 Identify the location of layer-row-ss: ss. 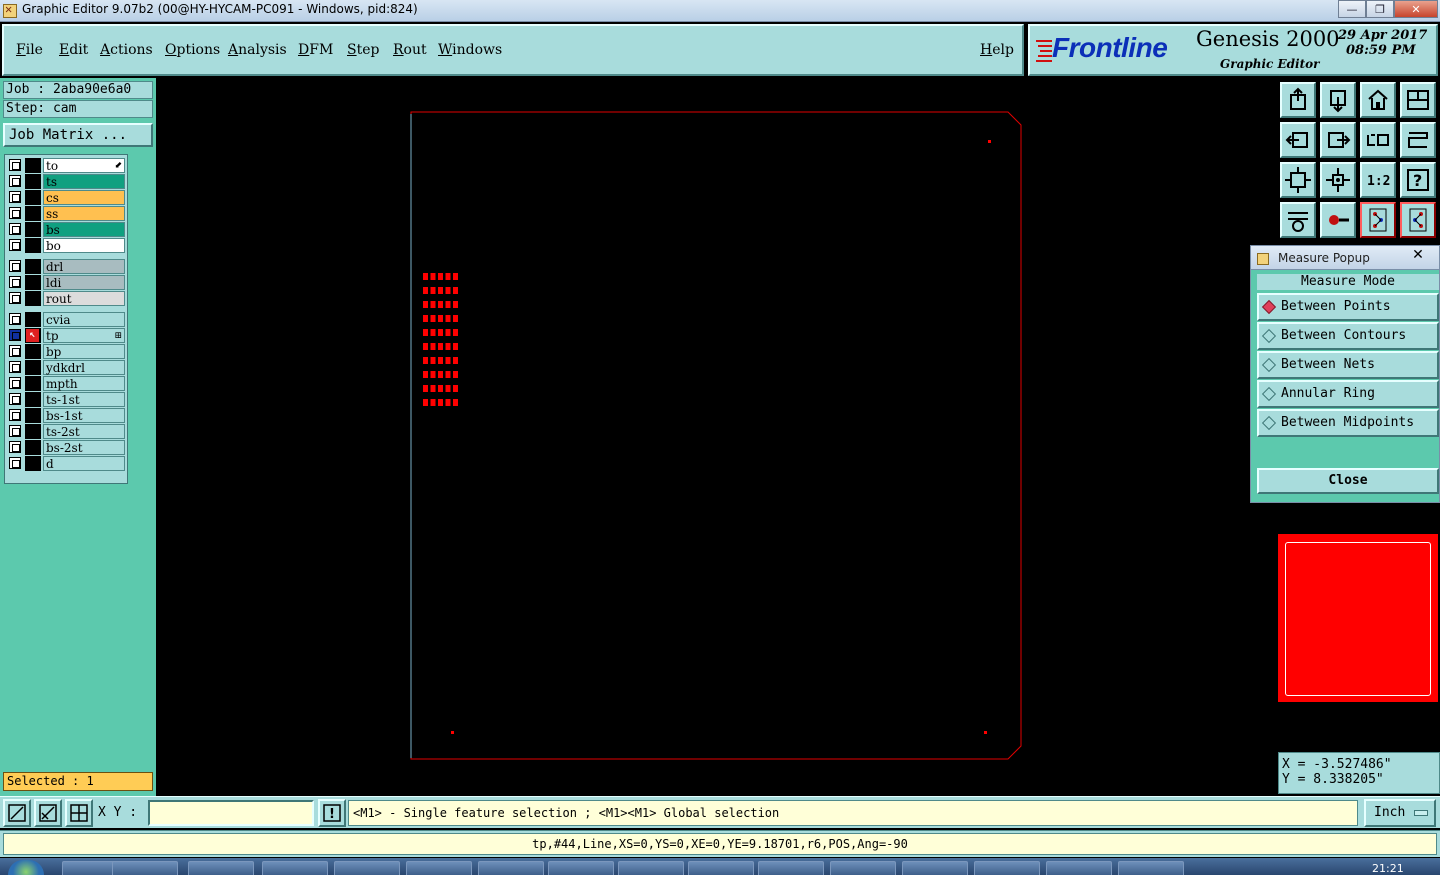
(67, 213).